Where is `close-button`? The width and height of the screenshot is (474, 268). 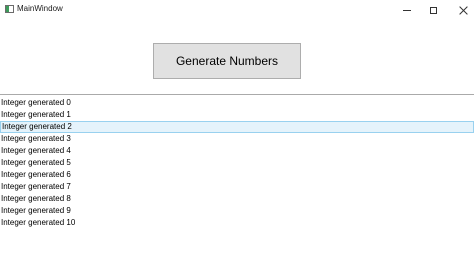 close-button is located at coordinates (461, 10).